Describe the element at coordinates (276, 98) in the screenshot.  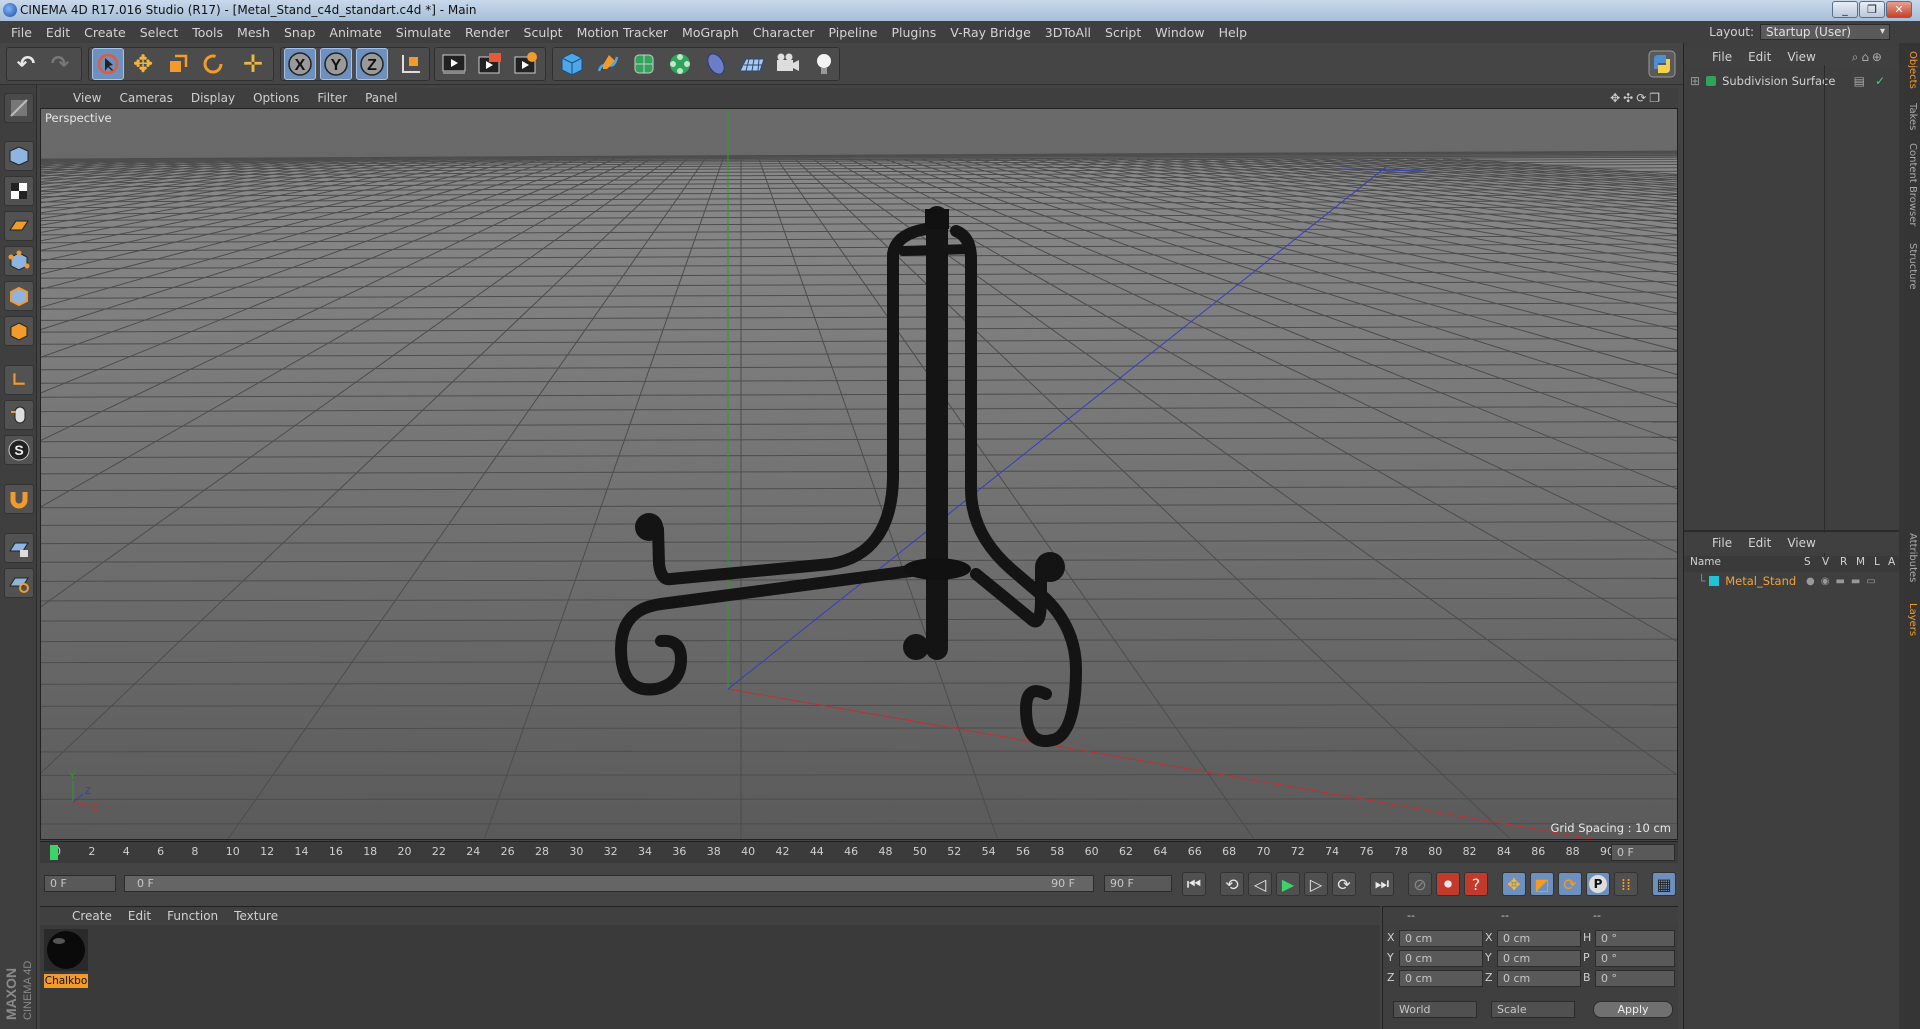
I see `viewport-menu-options: Options` at that location.